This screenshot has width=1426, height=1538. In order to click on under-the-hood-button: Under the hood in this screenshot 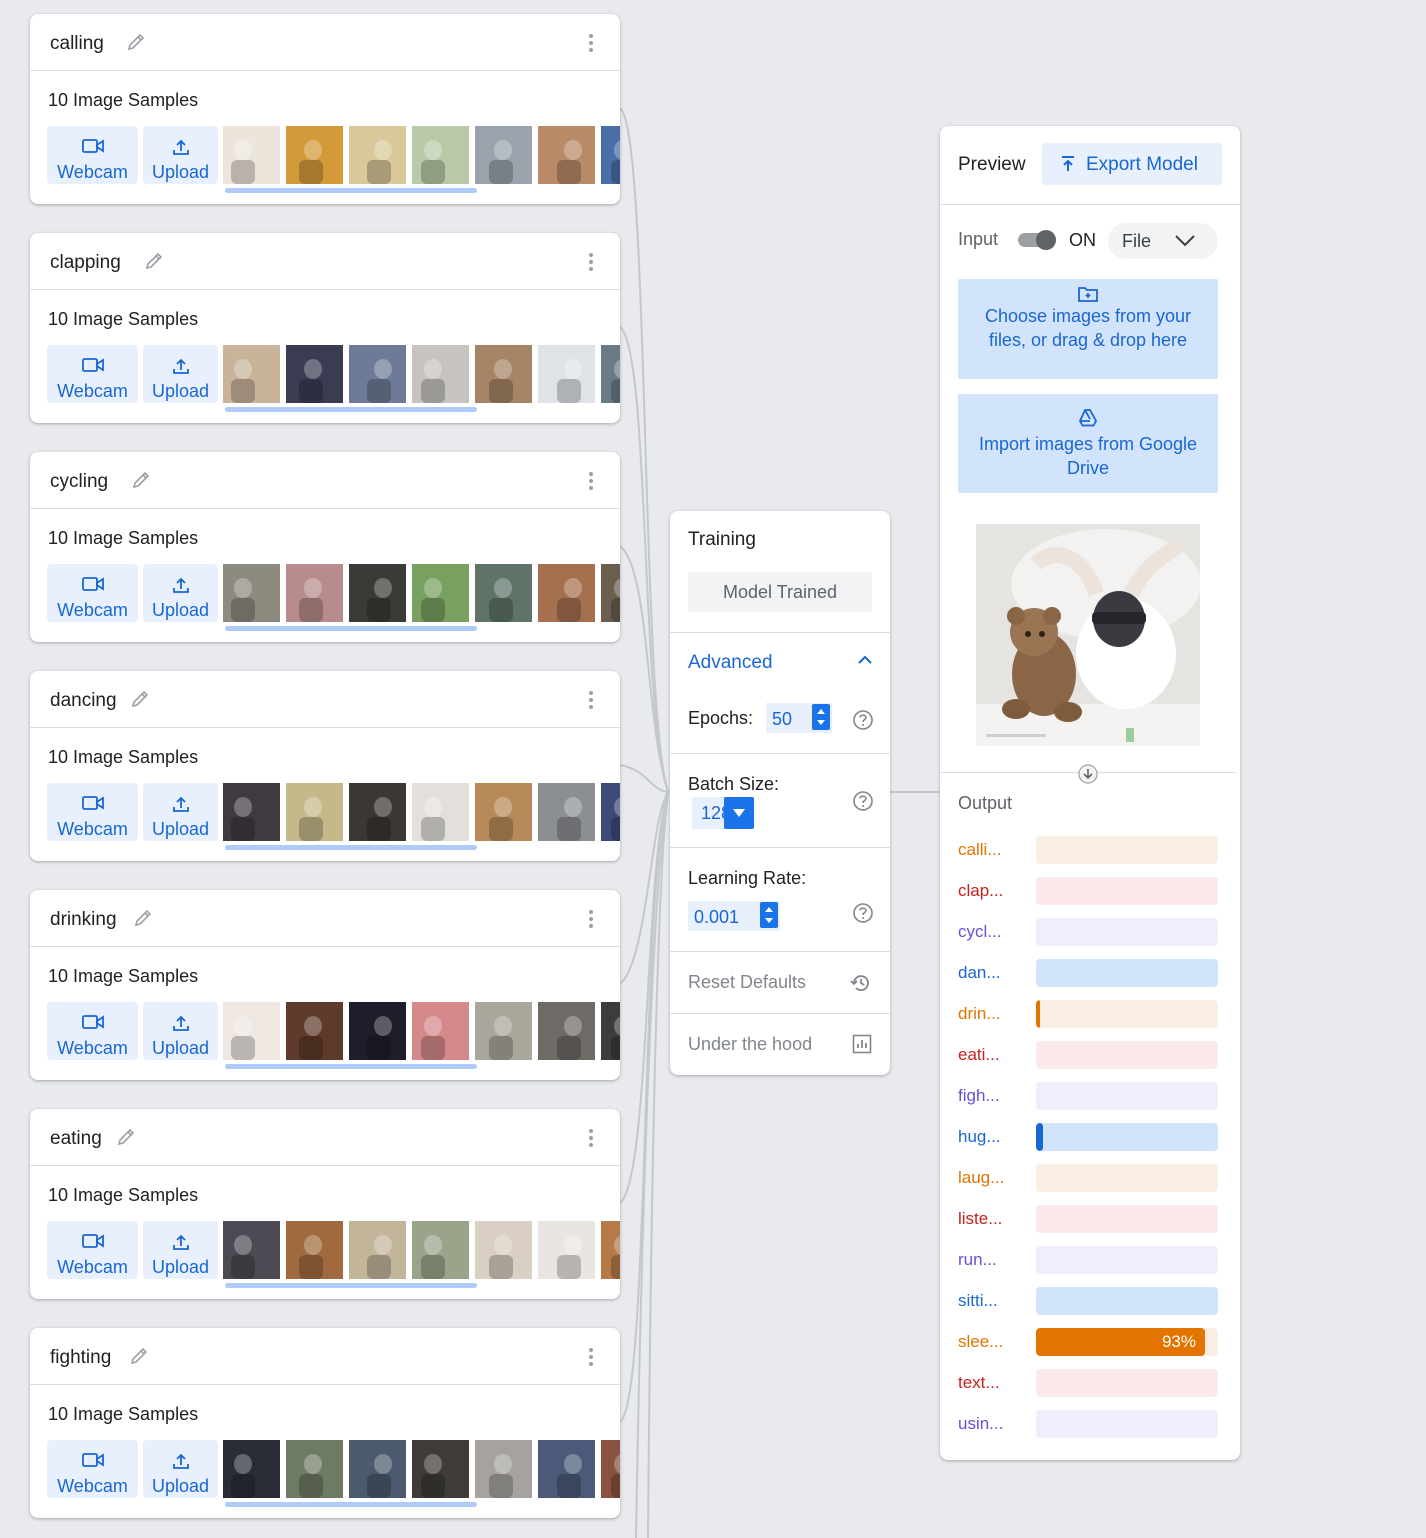, I will do `click(750, 1044)`.